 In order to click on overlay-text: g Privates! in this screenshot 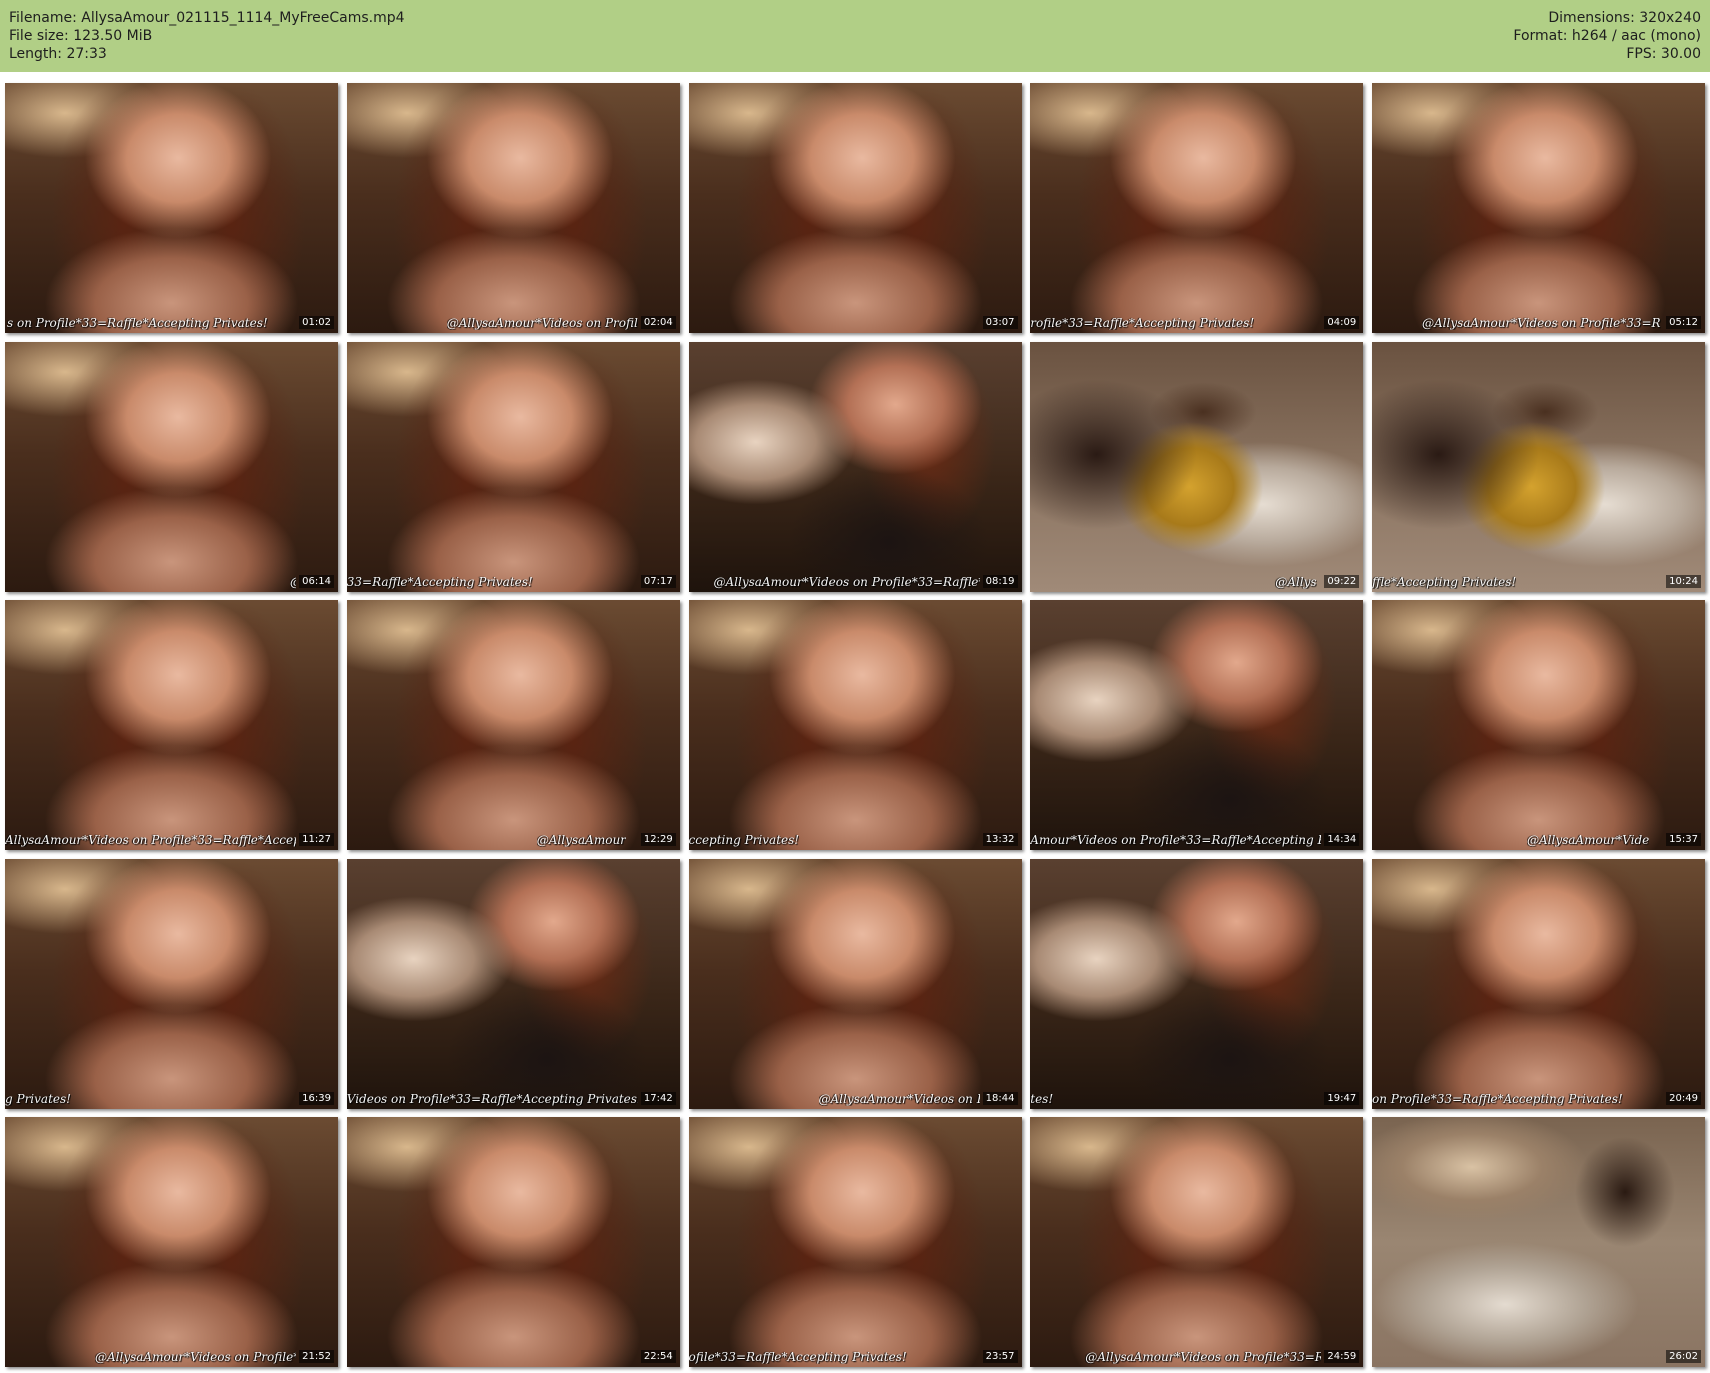, I will do `click(38, 1098)`.